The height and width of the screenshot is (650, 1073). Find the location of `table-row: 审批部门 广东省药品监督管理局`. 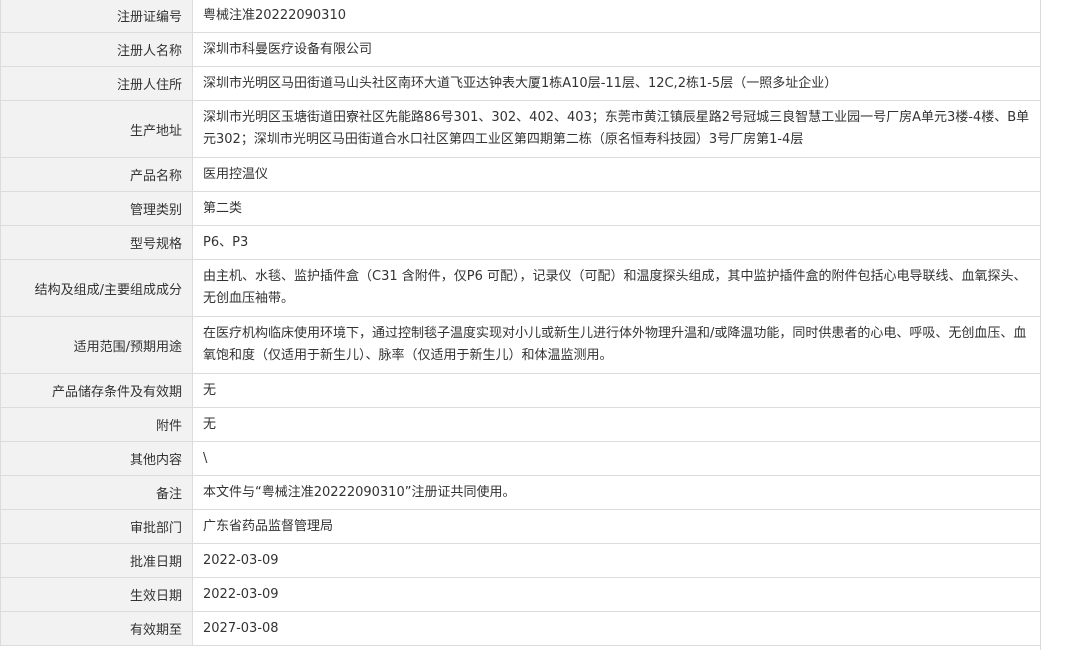

table-row: 审批部门 广东省药品监督管理局 is located at coordinates (520, 526).